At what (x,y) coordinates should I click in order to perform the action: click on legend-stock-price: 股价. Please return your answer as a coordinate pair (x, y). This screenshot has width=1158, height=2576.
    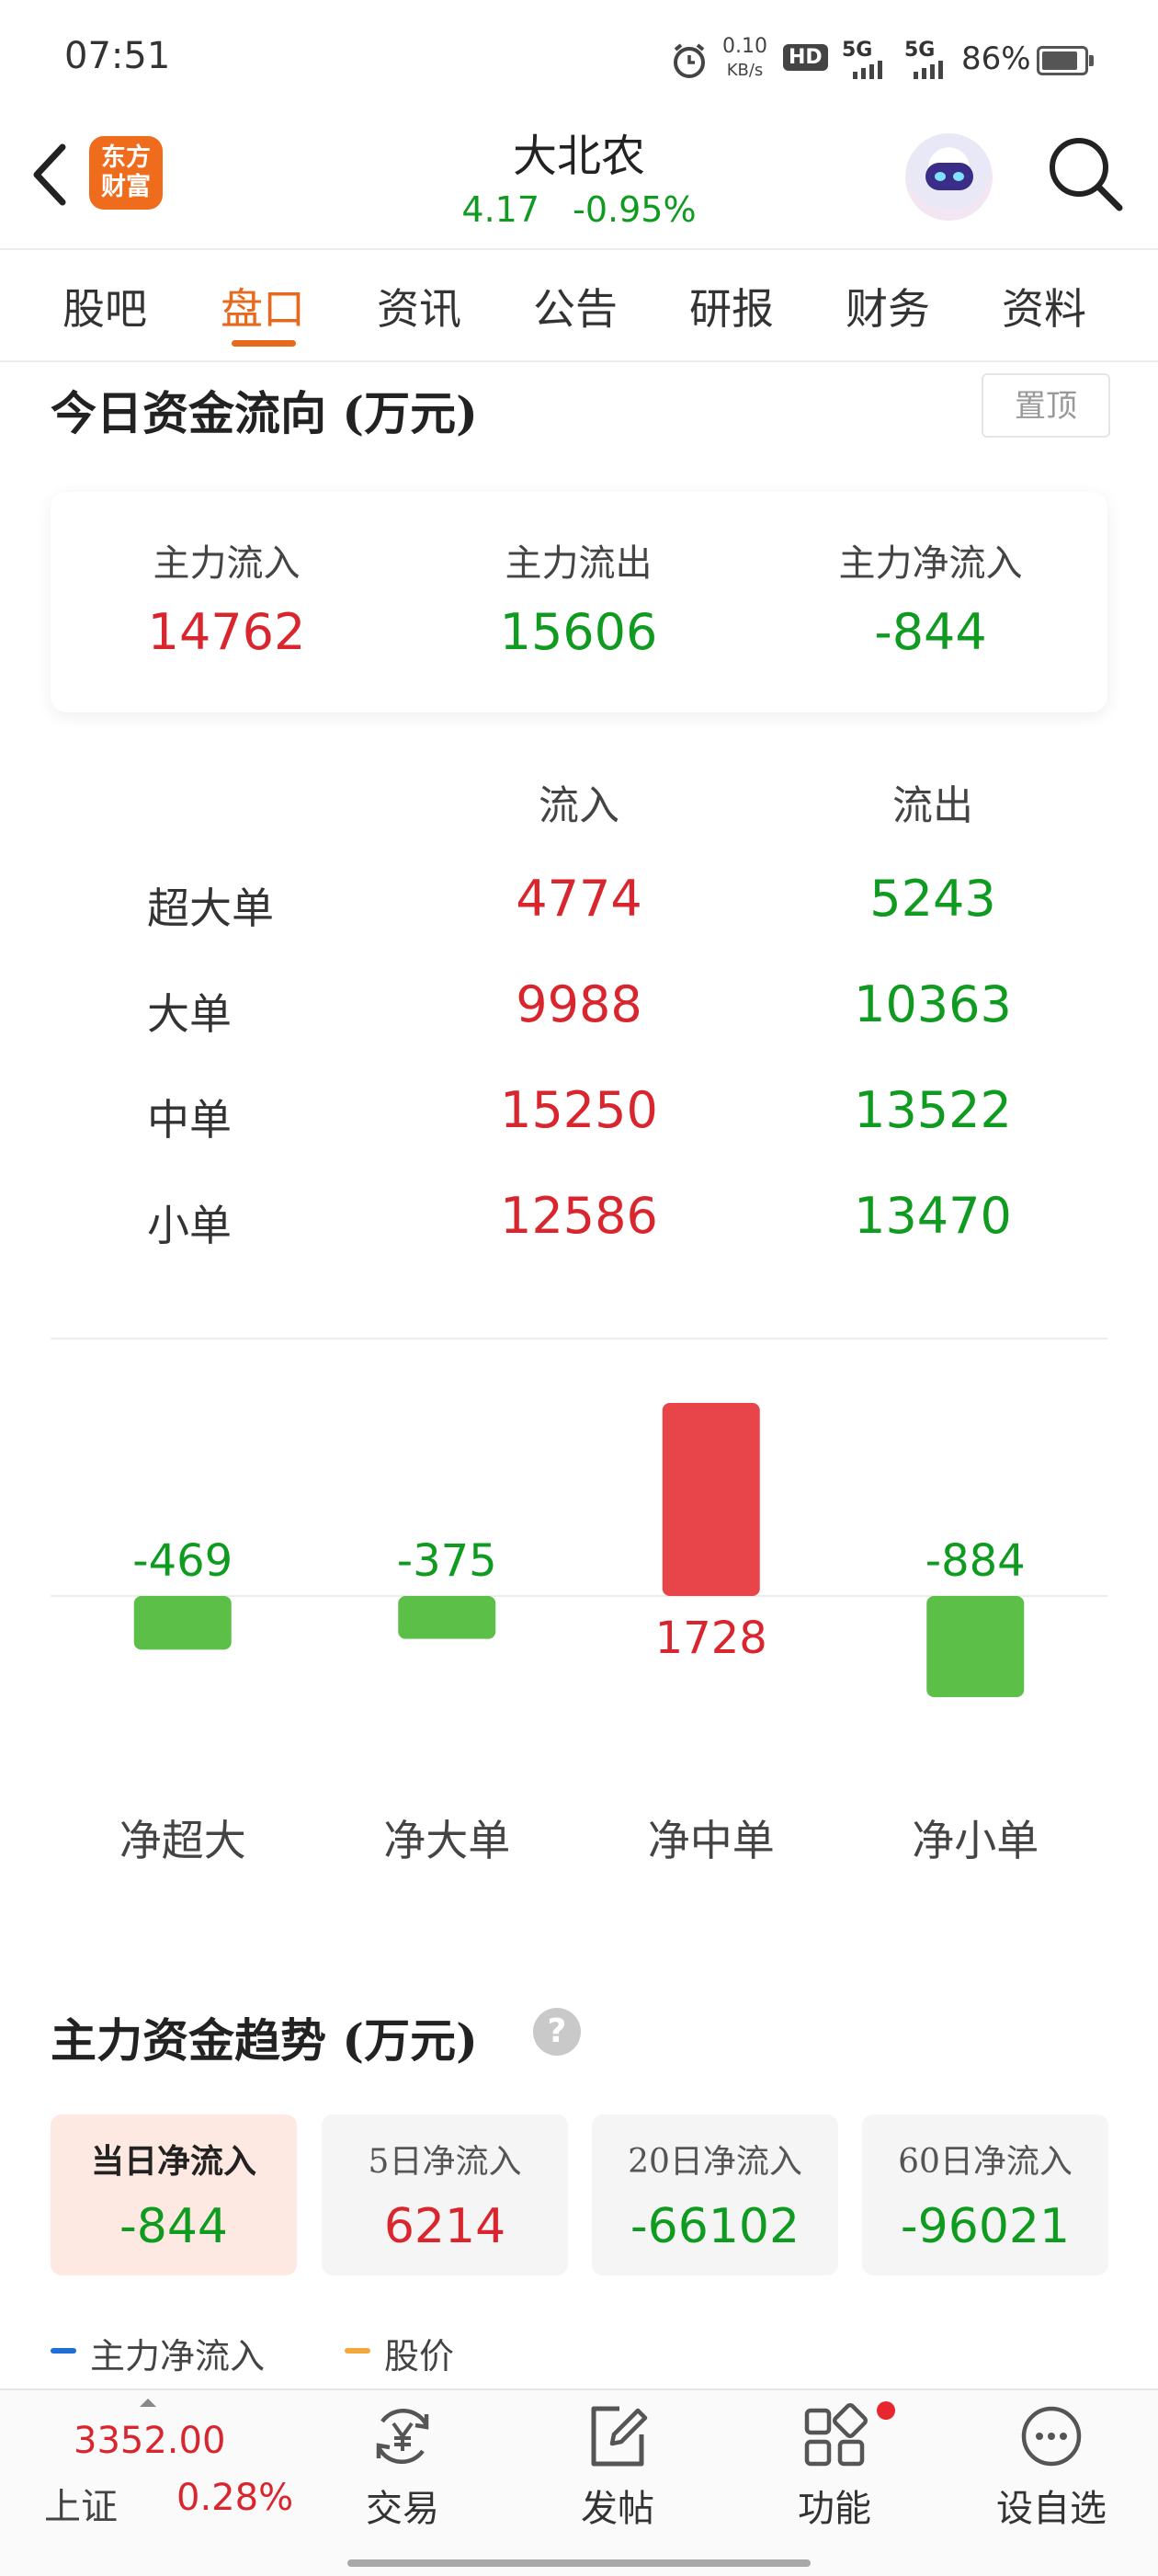
    Looking at the image, I should click on (419, 2356).